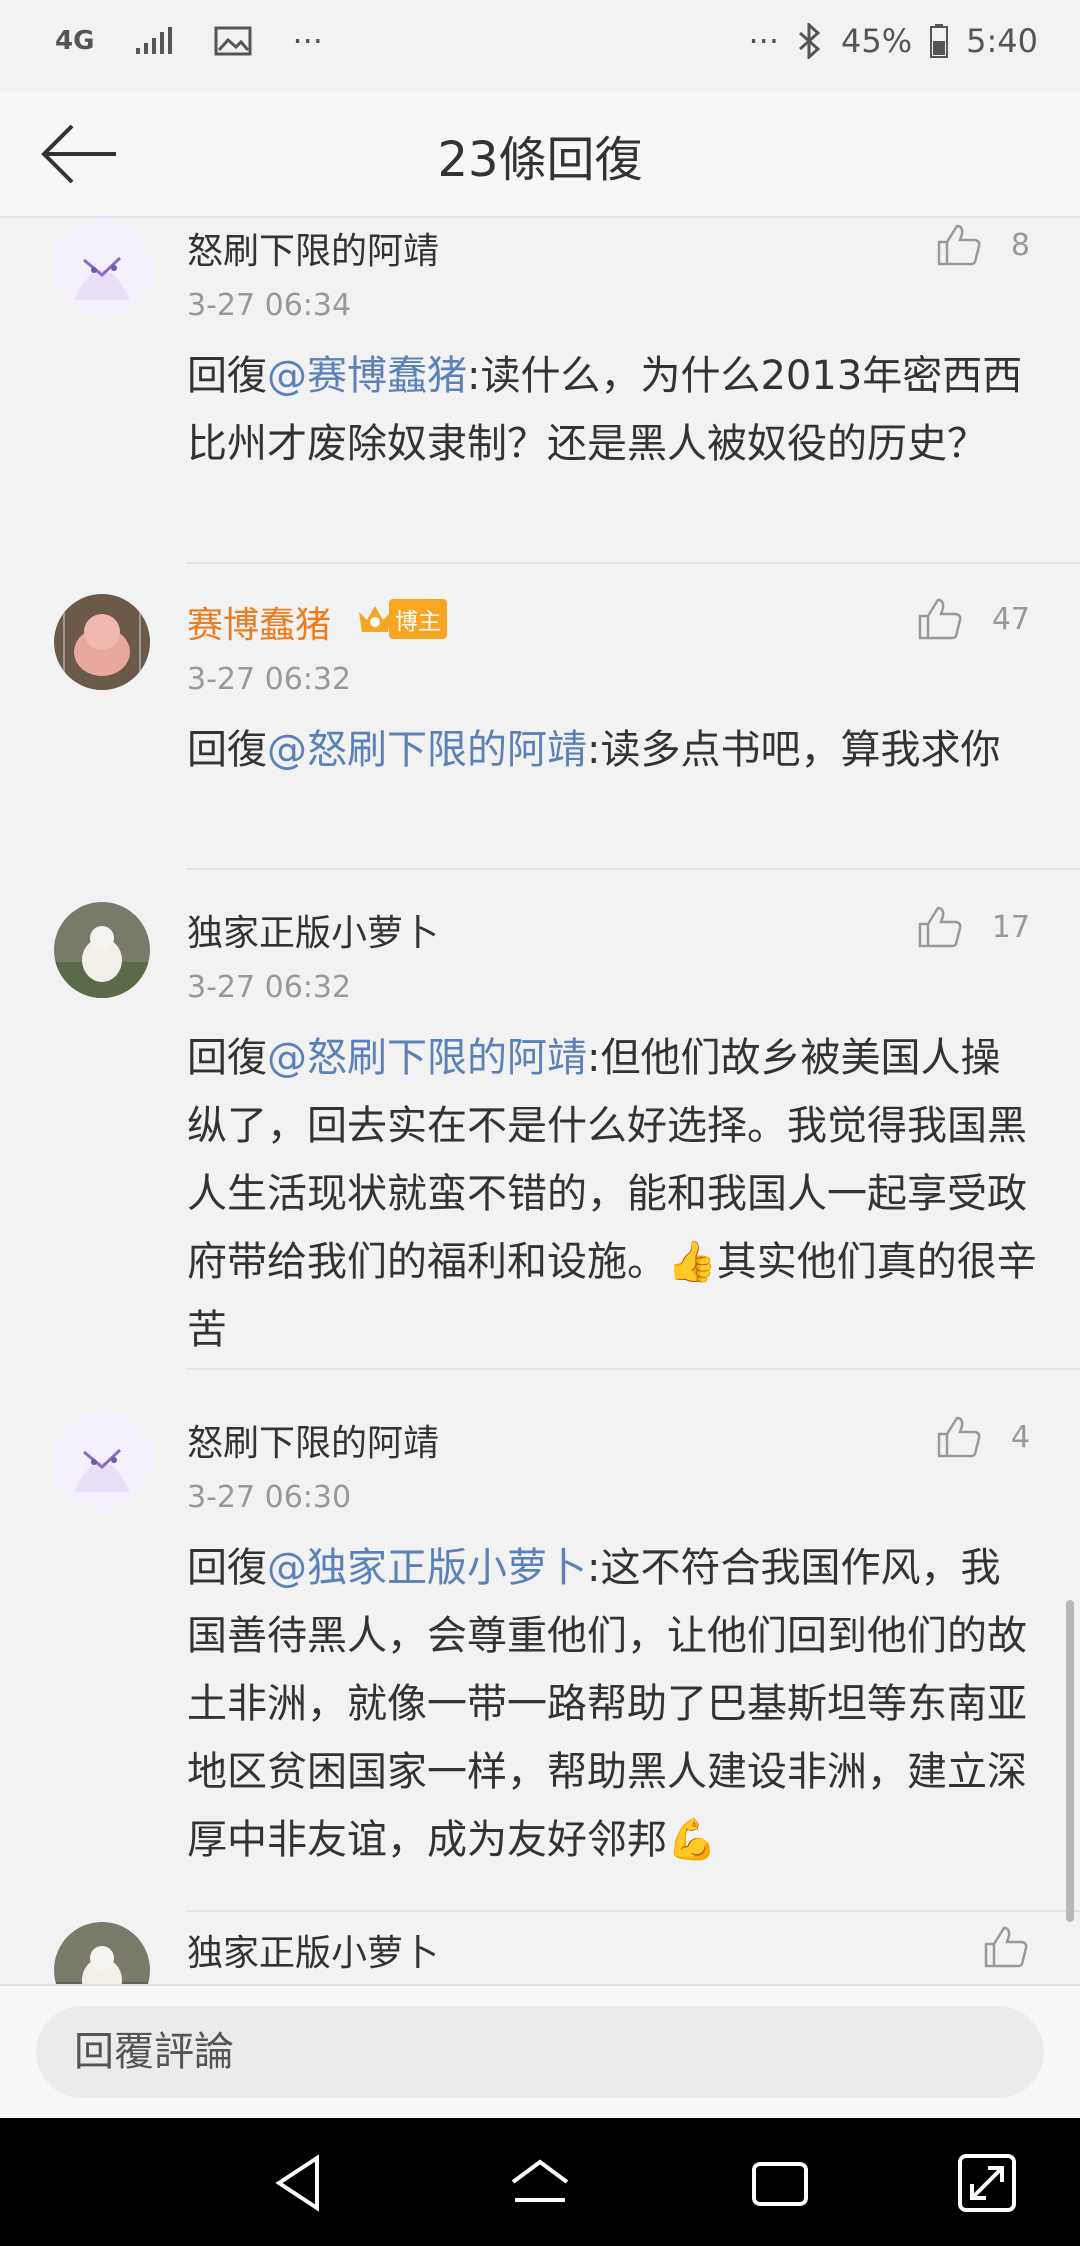 The width and height of the screenshot is (1080, 2246). Describe the element at coordinates (307, 41) in the screenshot. I see `more-notifications: ···` at that location.